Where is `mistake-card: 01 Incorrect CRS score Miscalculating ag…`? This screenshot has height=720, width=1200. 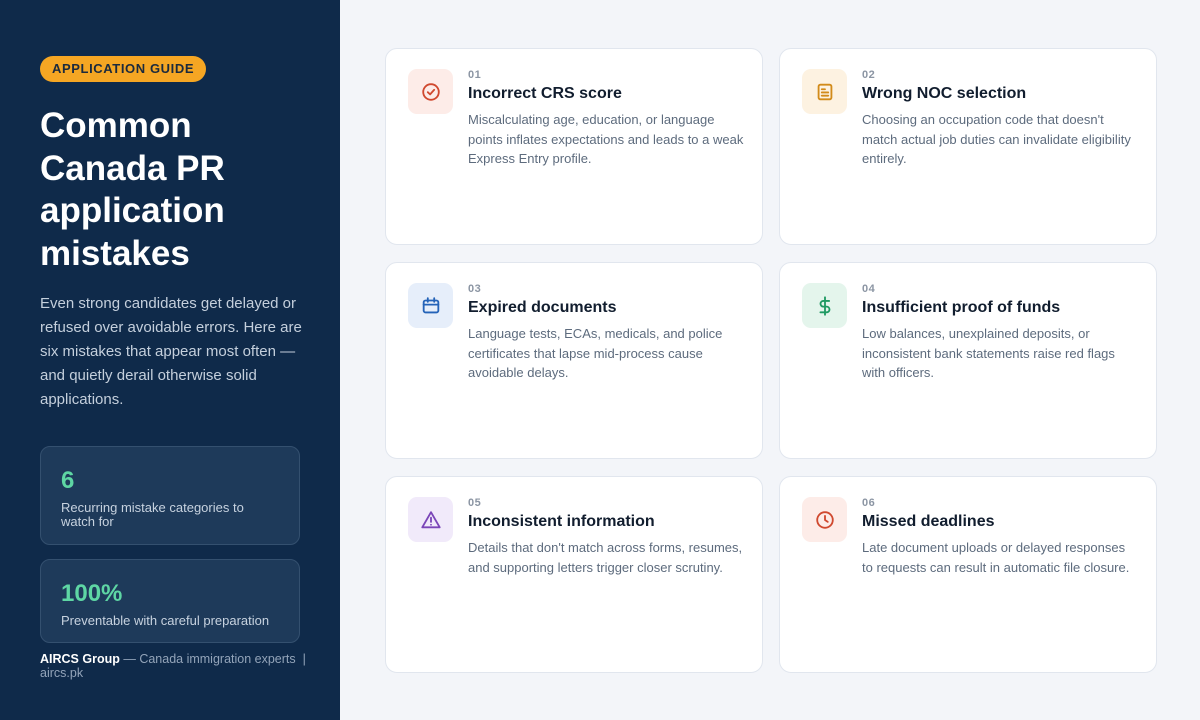
mistake-card: 01 Incorrect CRS score Miscalculating ag… is located at coordinates (574, 146).